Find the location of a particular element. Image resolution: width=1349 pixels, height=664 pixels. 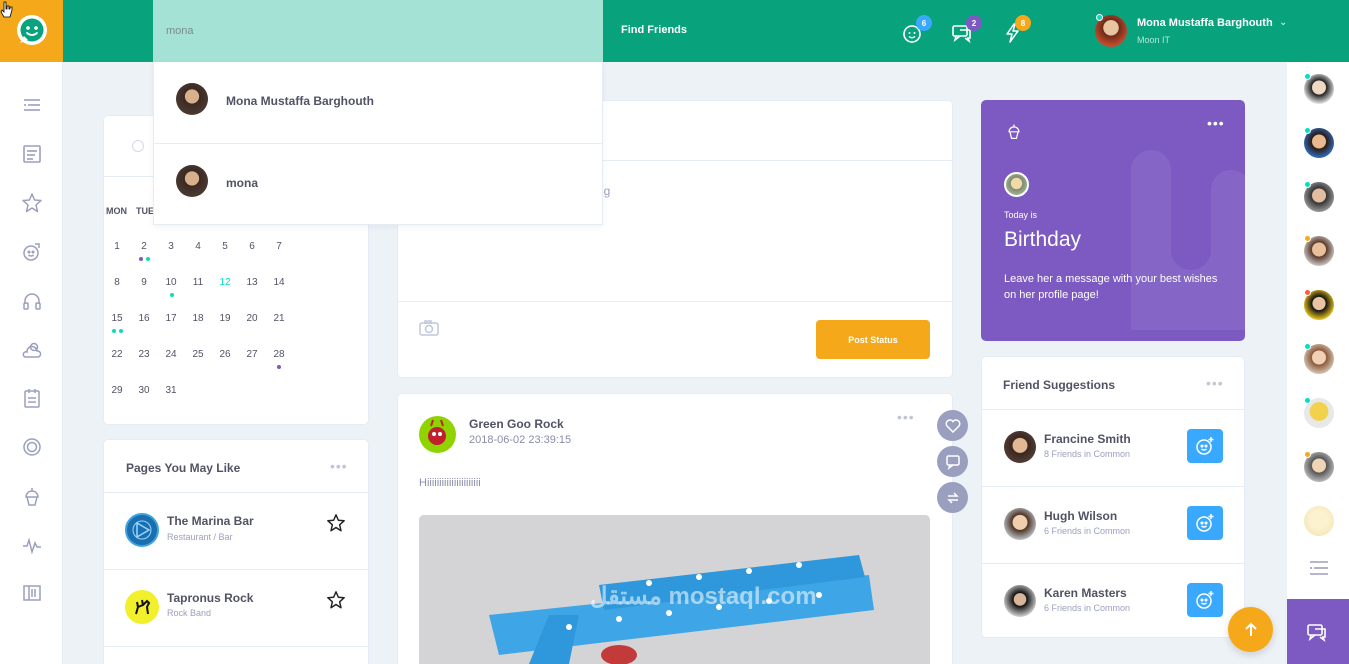

away-status-dot is located at coordinates (1307, 238).